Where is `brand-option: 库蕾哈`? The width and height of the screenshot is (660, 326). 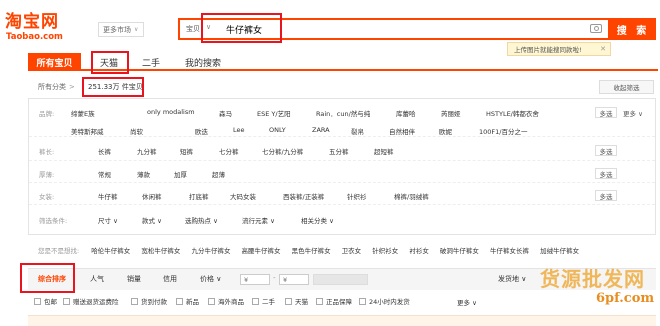 brand-option: 库蕾哈 is located at coordinates (406, 113).